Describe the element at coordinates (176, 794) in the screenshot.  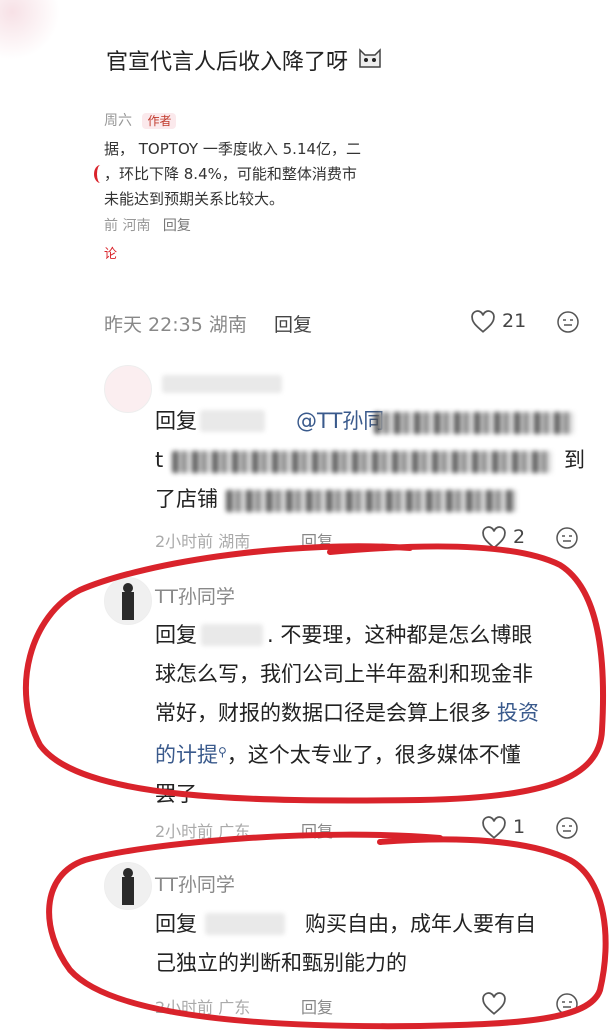
I see `comment-2-line-5: 罢了` at that location.